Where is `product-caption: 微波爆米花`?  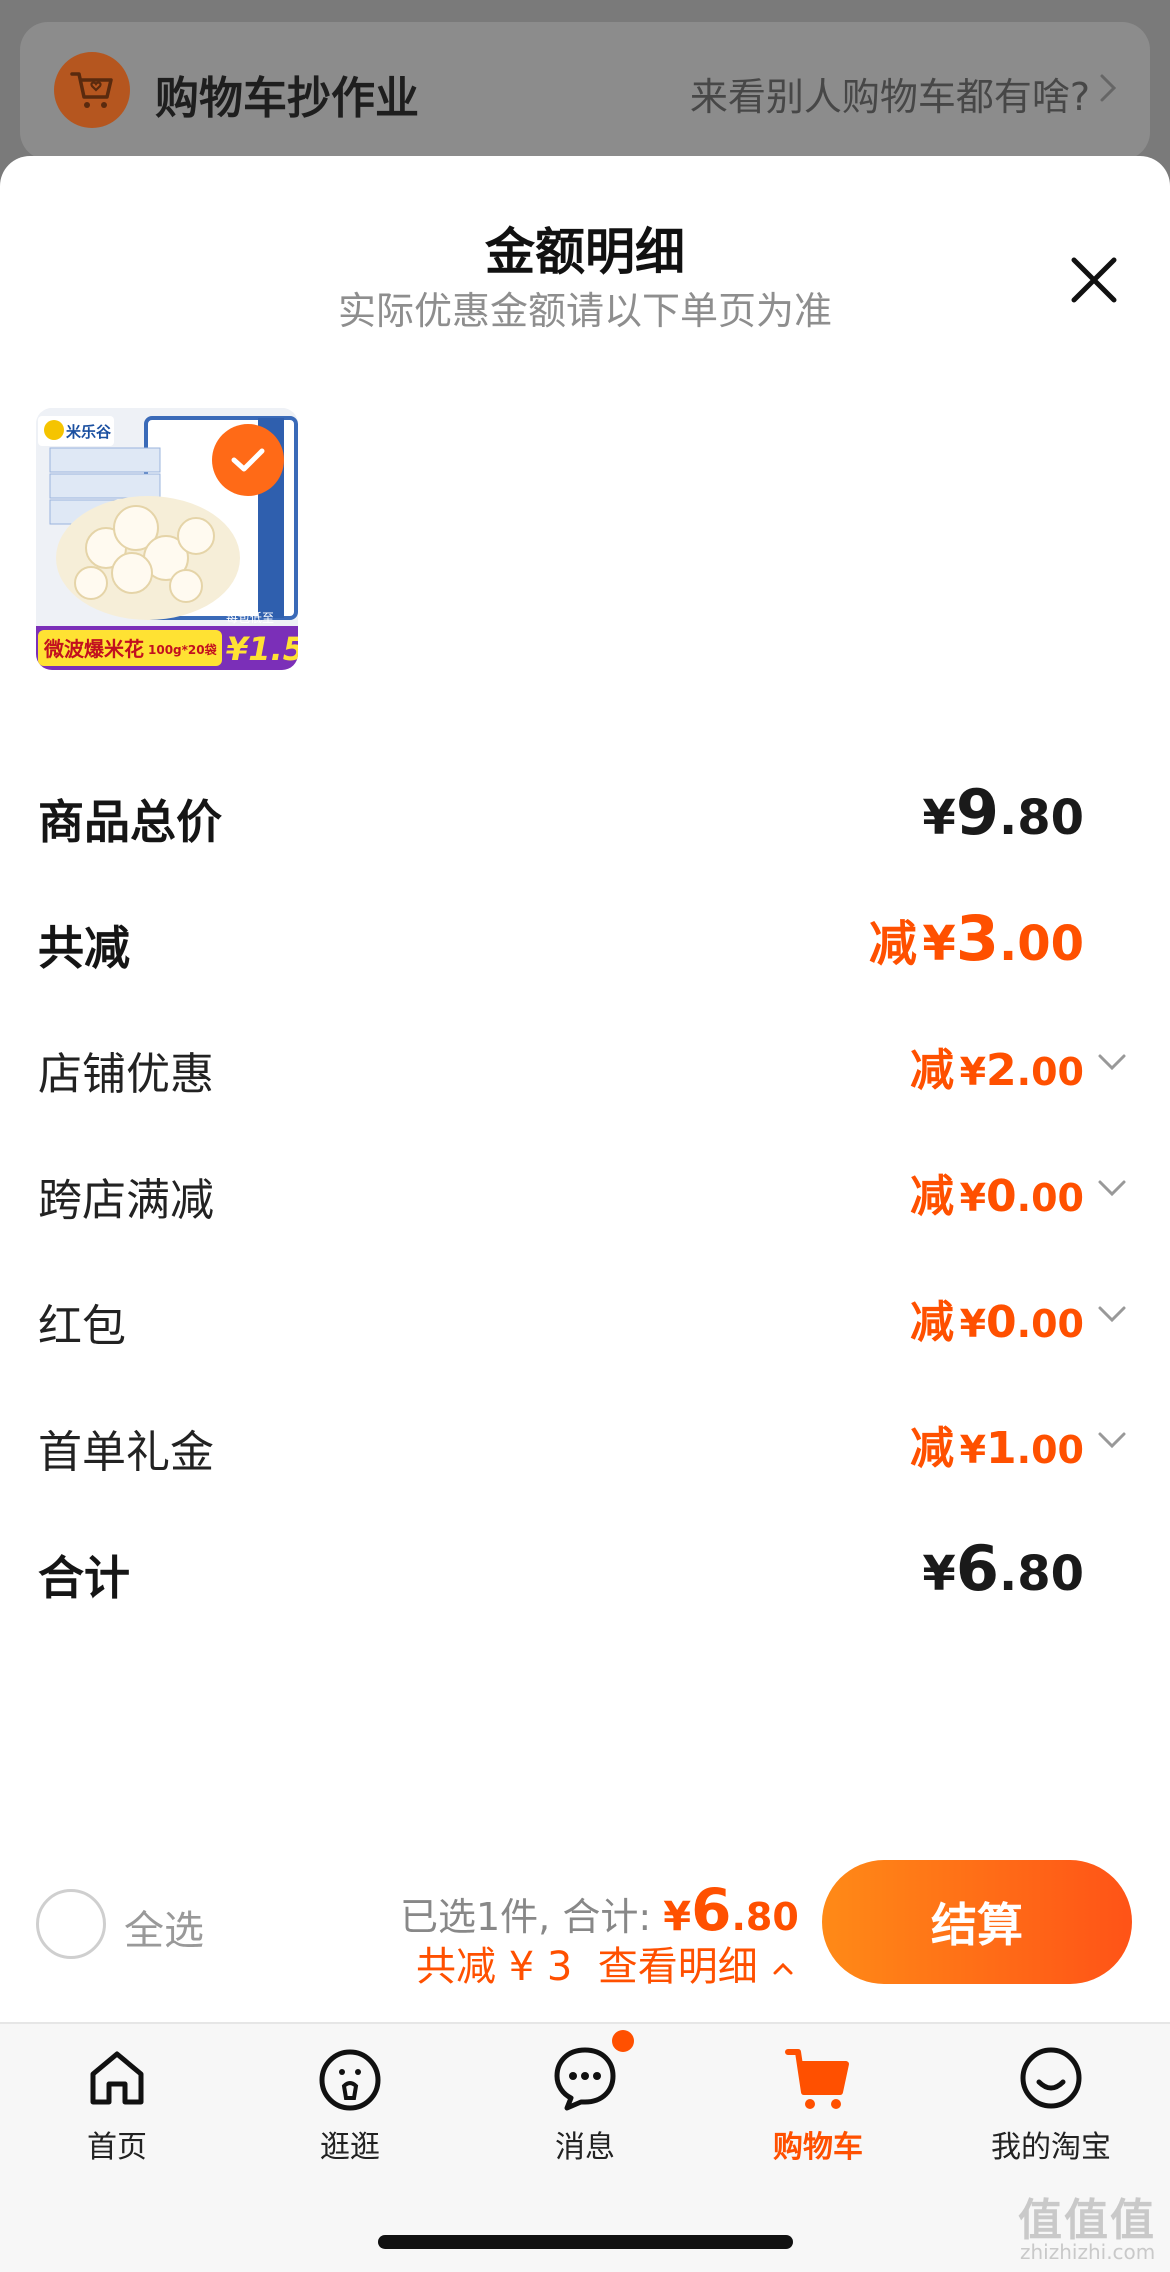
product-caption: 微波爆米花 is located at coordinates (93, 649).